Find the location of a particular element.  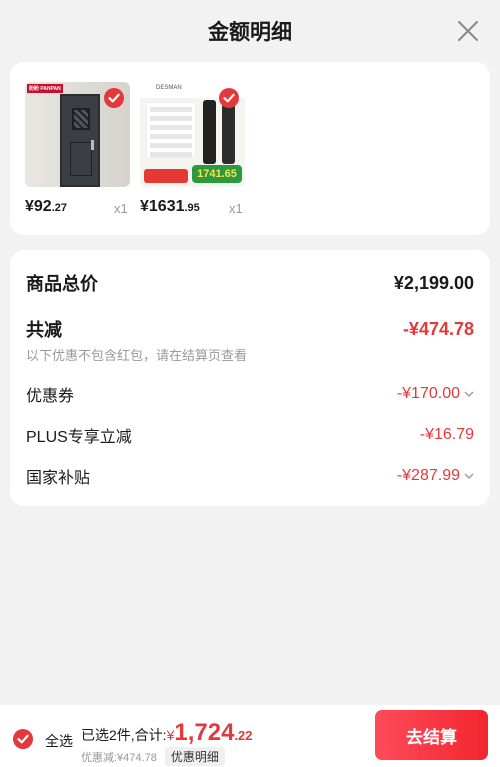

product-image-lock: DESMAN 1741.65 is located at coordinates (192, 134).